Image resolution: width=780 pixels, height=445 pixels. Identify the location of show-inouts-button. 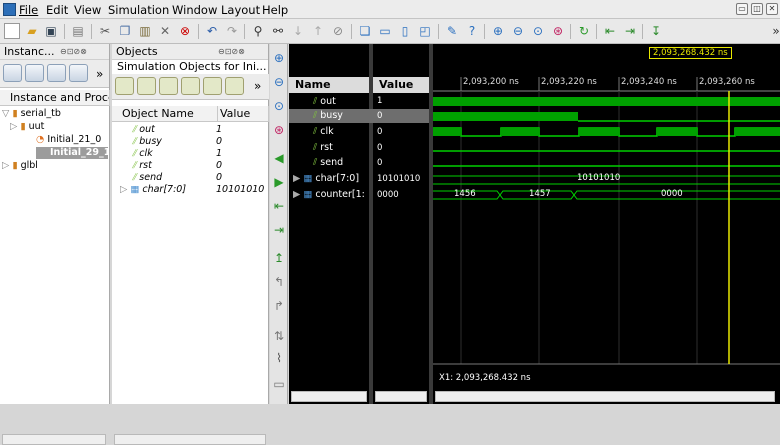
(168, 86).